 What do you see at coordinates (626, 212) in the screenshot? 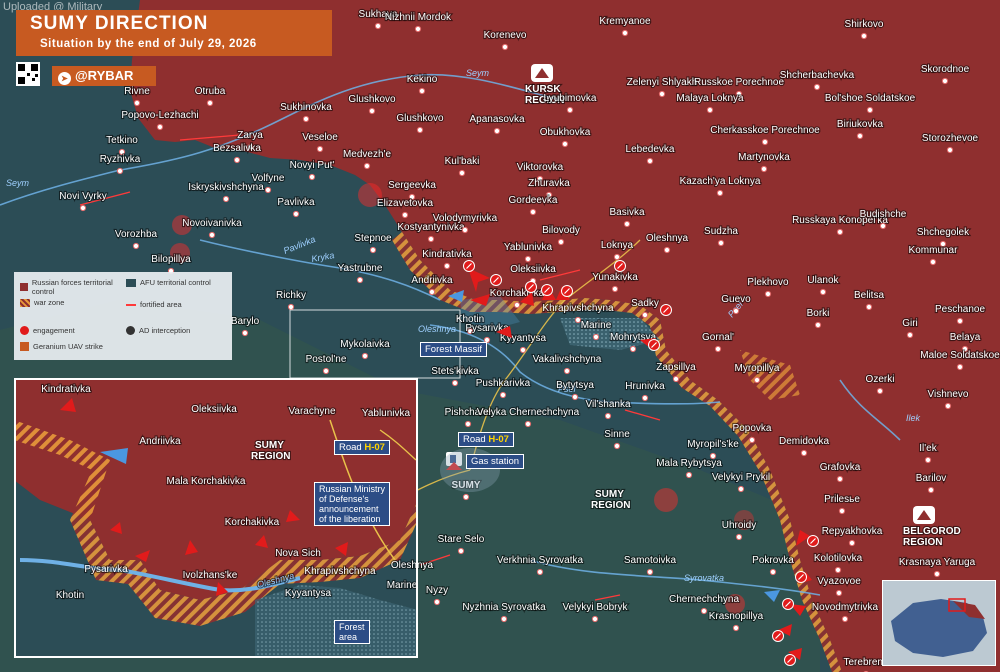
I see `settlement-label: Basivka` at bounding box center [626, 212].